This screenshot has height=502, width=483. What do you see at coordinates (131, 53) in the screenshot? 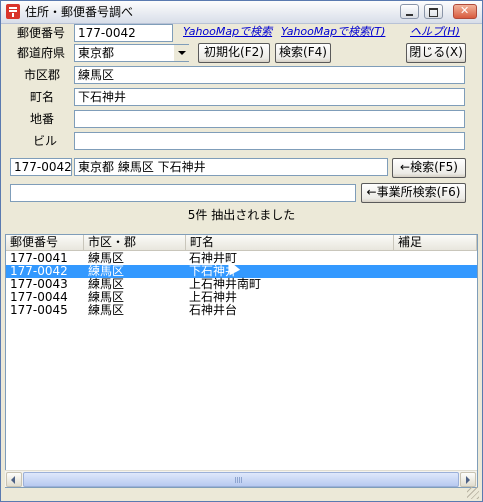
I see `prefecture-select: 東京都` at bounding box center [131, 53].